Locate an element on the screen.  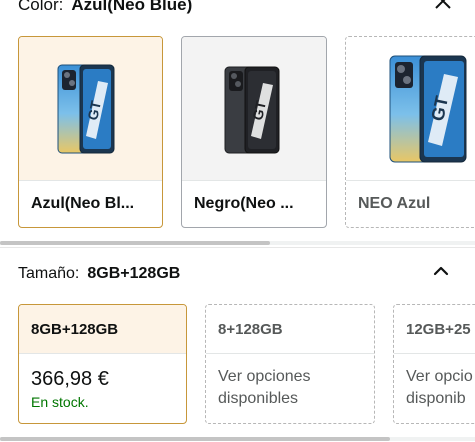
size-option-title: 12GB+25 is located at coordinates (438, 329).